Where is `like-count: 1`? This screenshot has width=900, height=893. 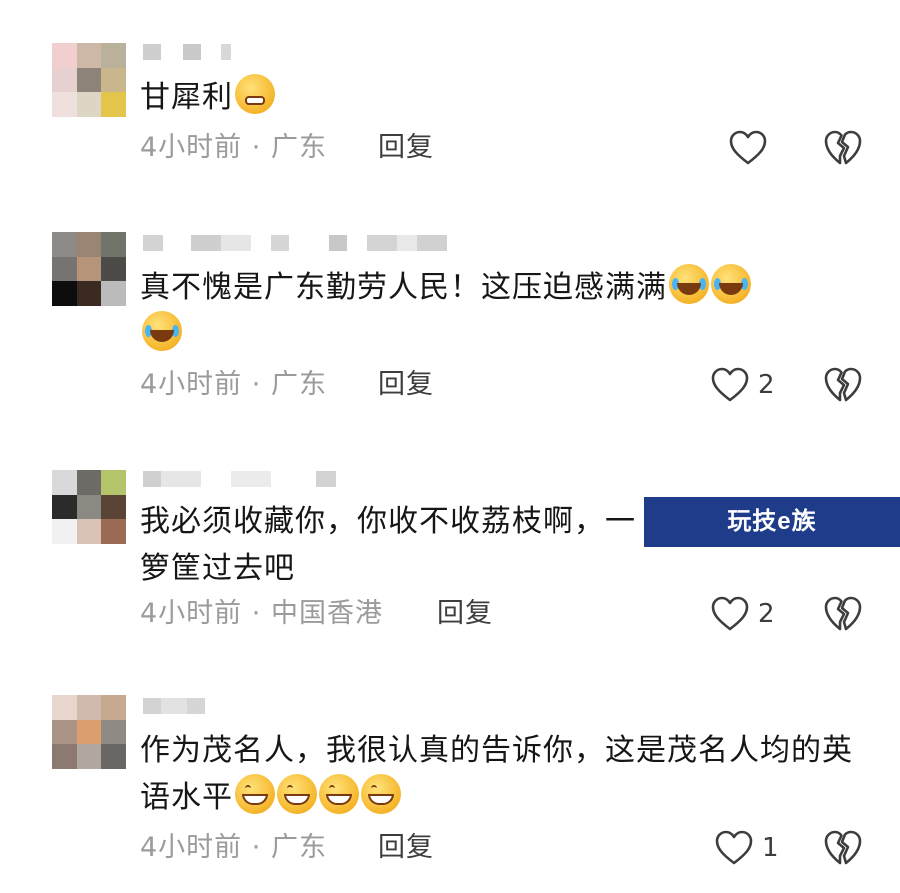
like-count: 1 is located at coordinates (770, 848).